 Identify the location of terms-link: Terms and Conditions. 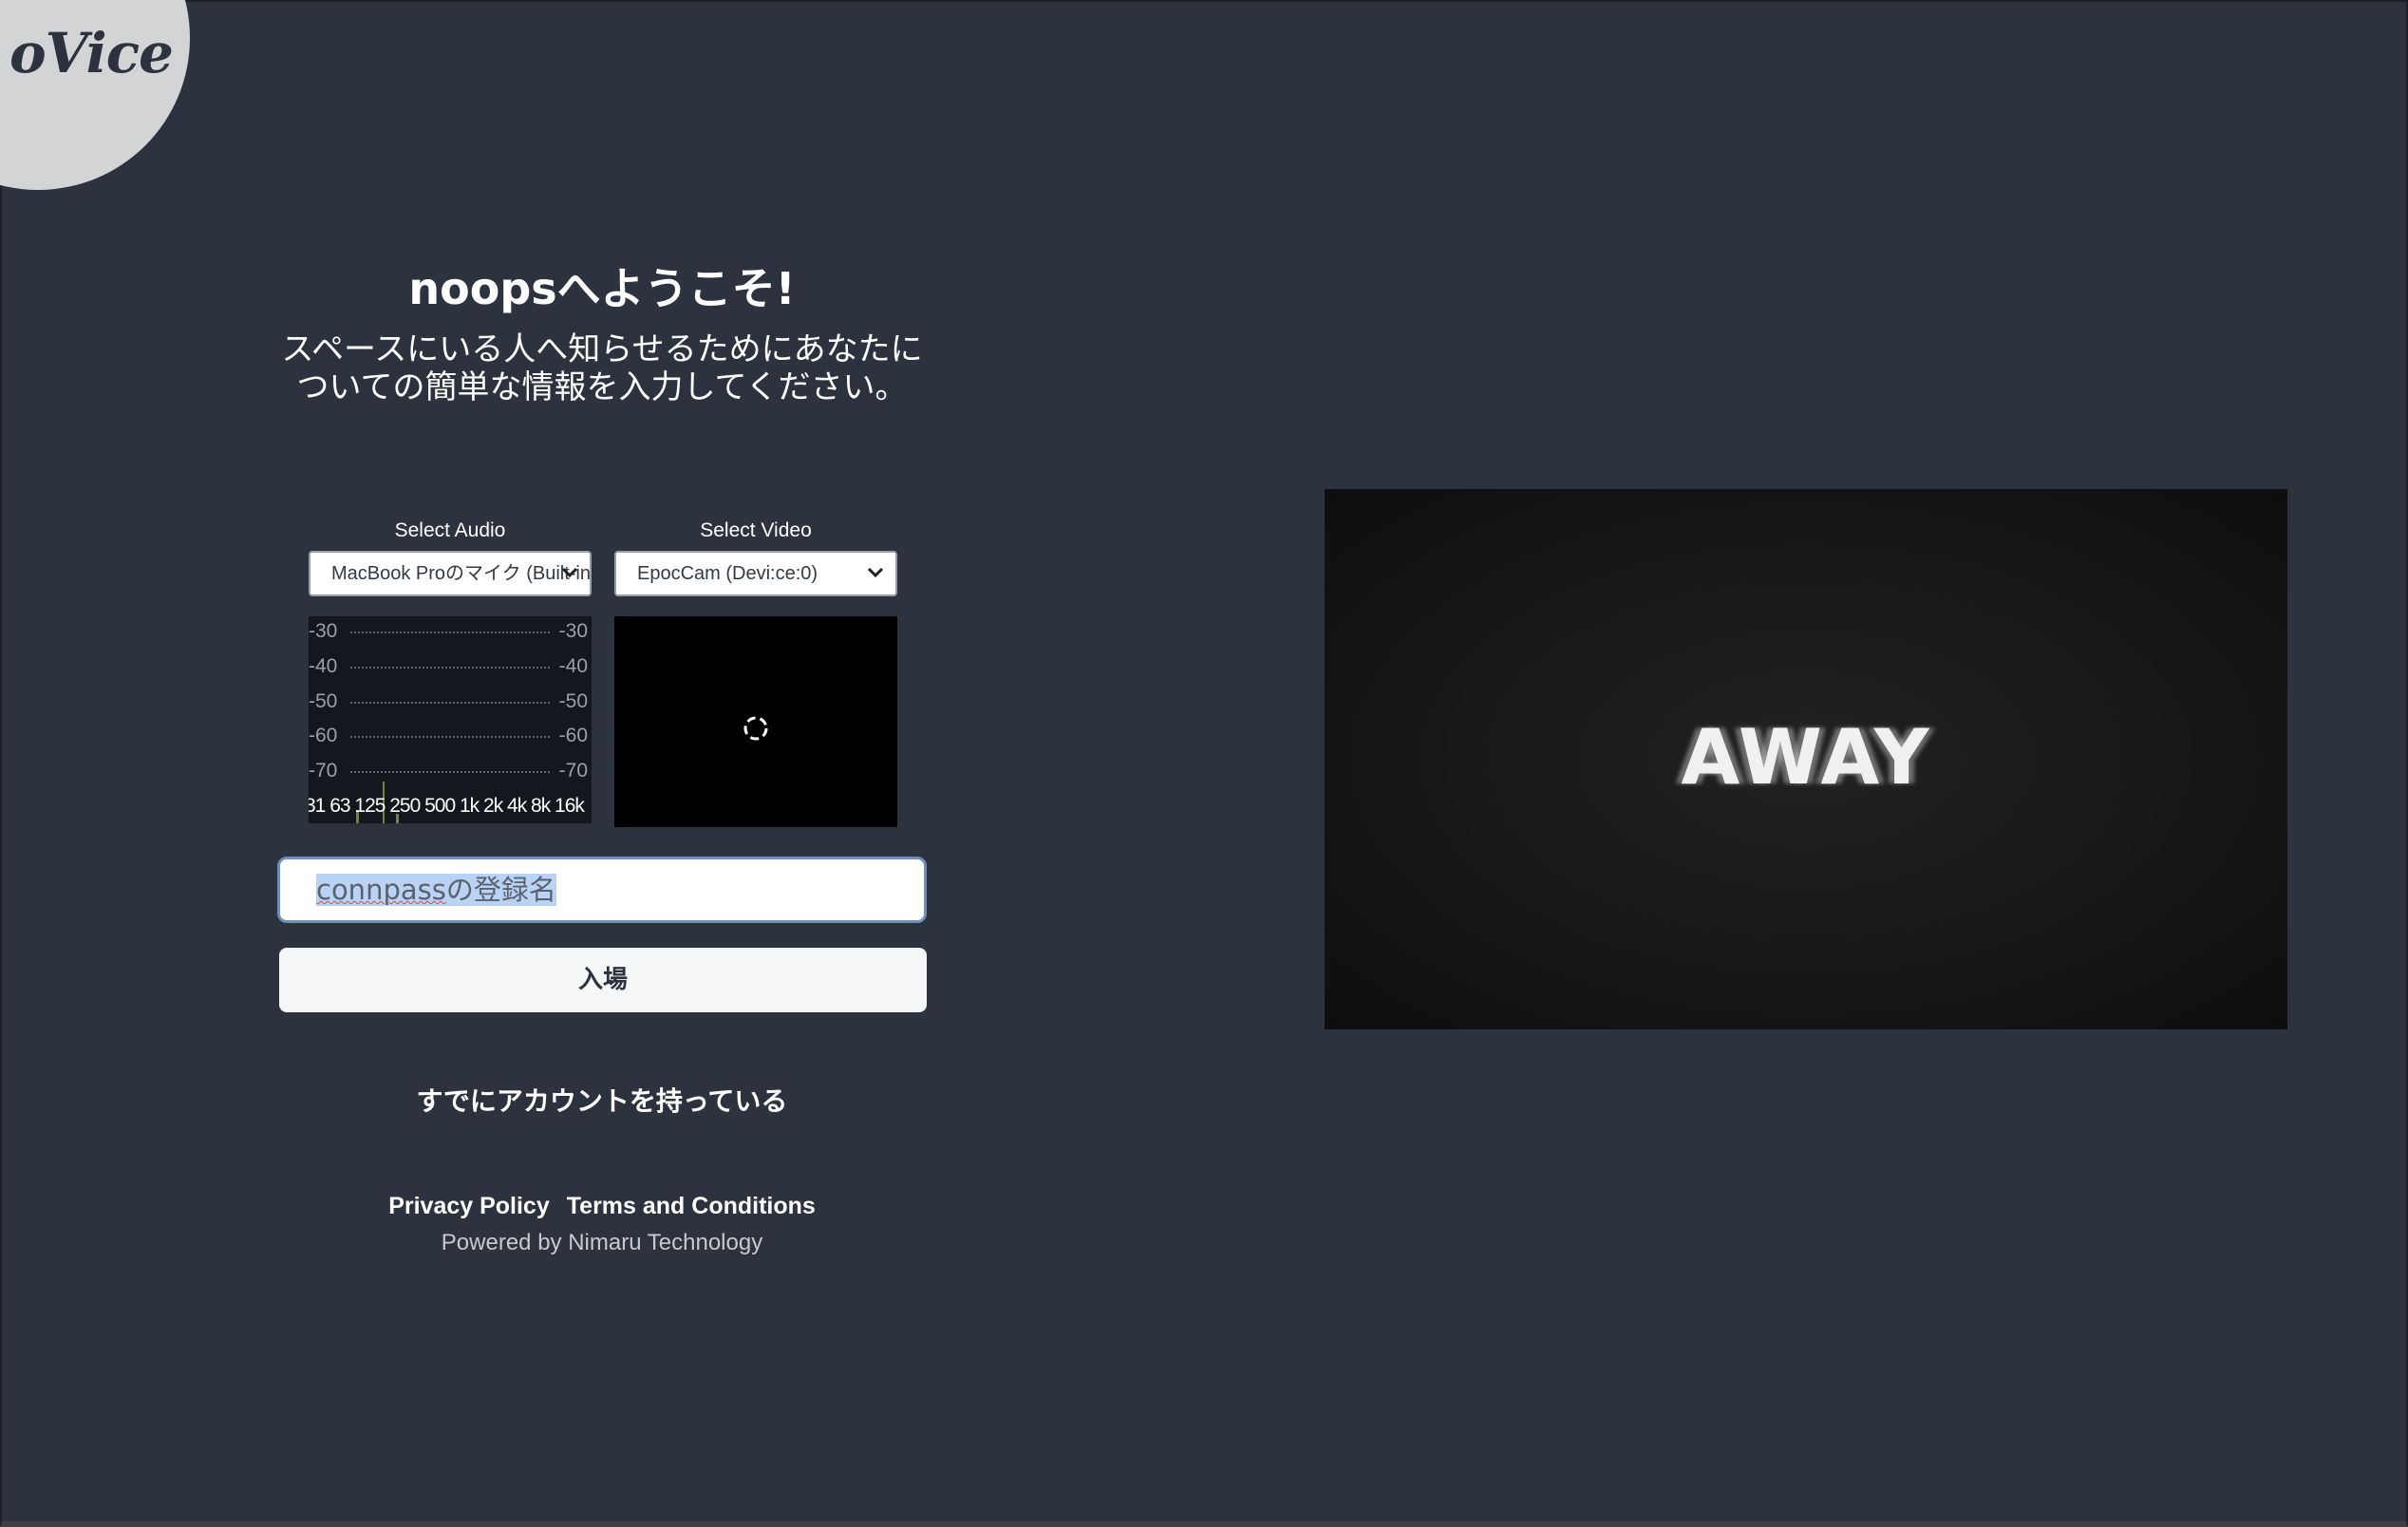
(691, 1206).